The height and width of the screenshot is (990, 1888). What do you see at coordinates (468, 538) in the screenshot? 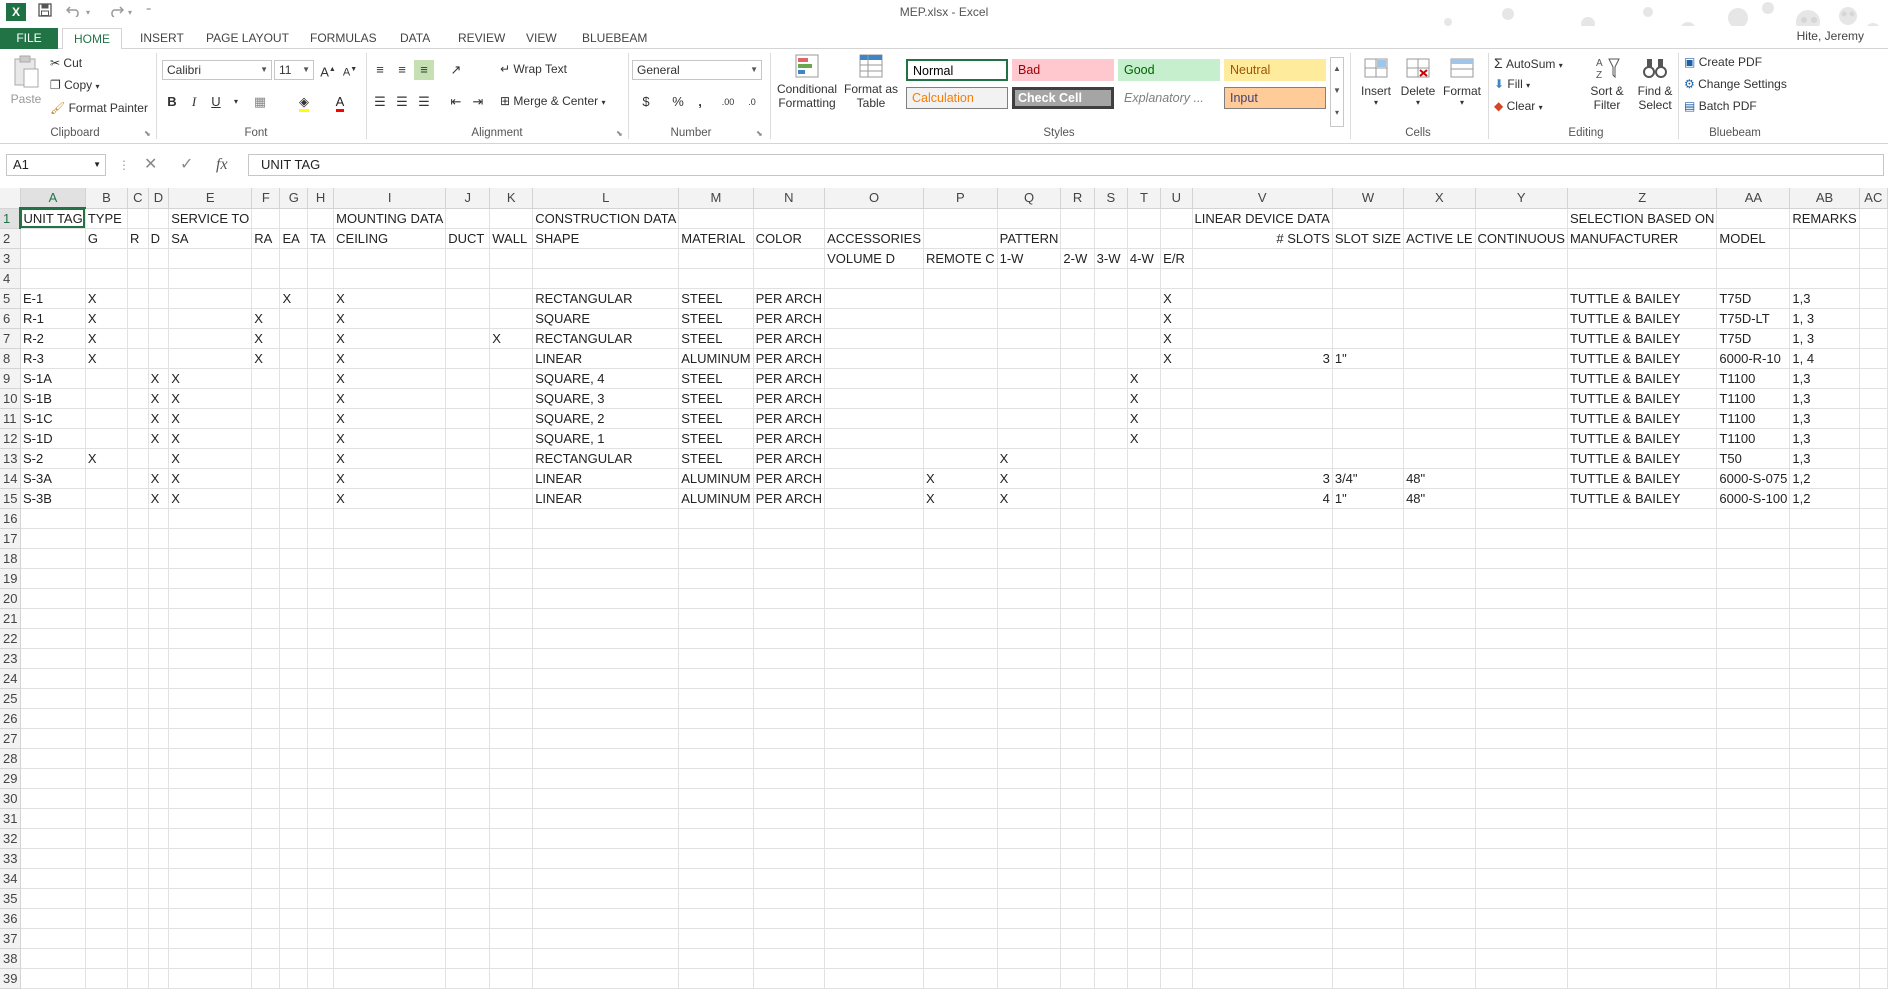
I see `cell-j17` at bounding box center [468, 538].